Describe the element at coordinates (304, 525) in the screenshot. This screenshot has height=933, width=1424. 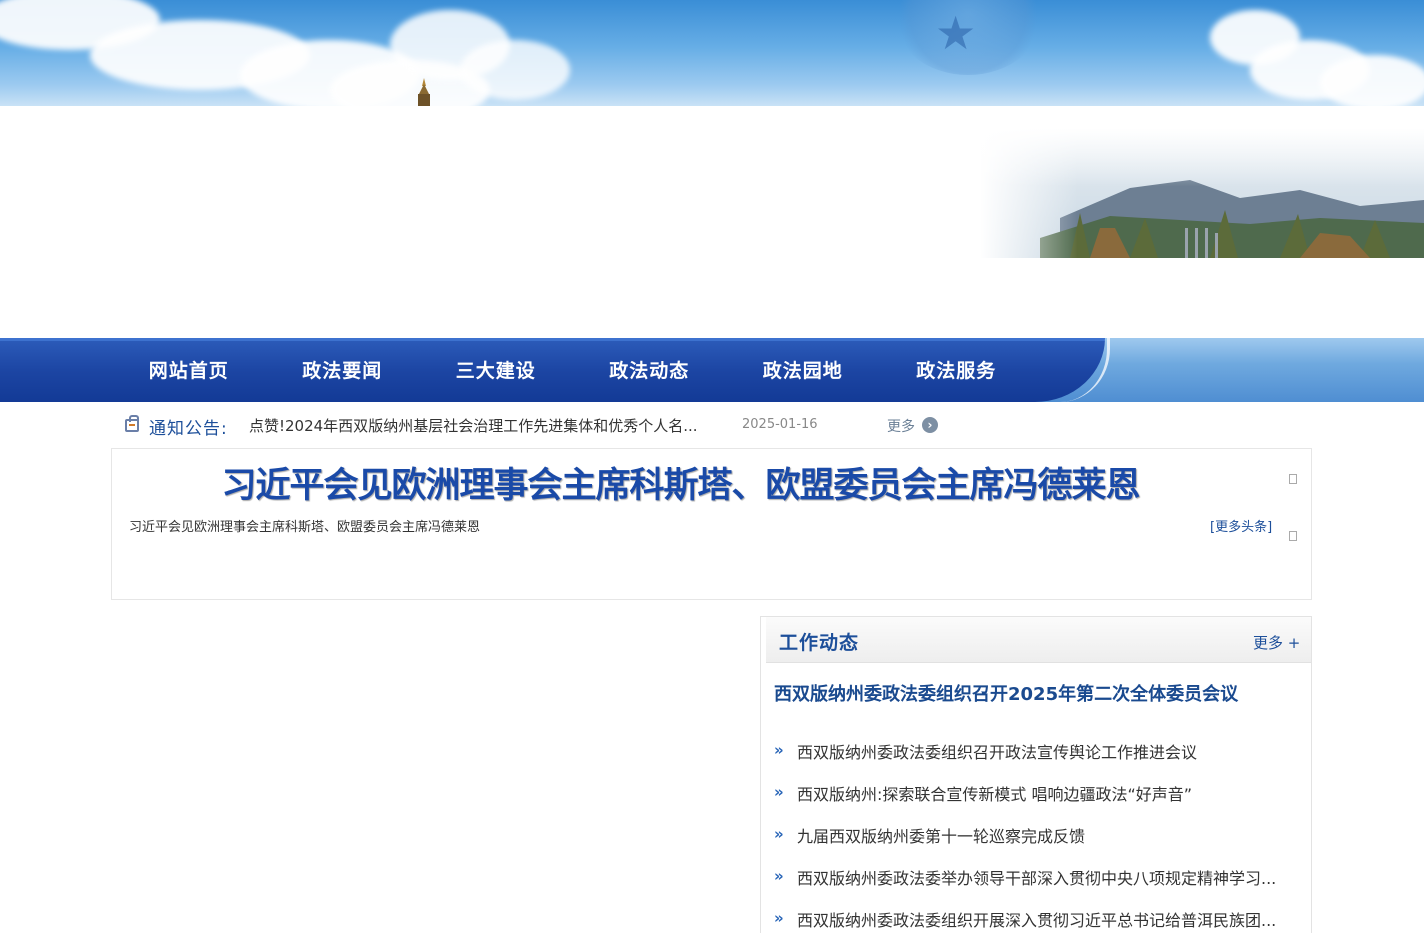
I see `headline-subtitle: 习近平会见欧洲理事会主席科斯塔、欧盟委员会主席冯德莱恩` at that location.